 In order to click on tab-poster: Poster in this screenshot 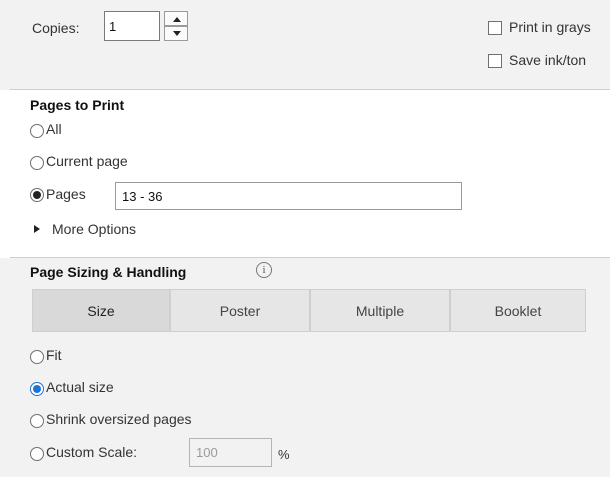, I will do `click(240, 310)`.